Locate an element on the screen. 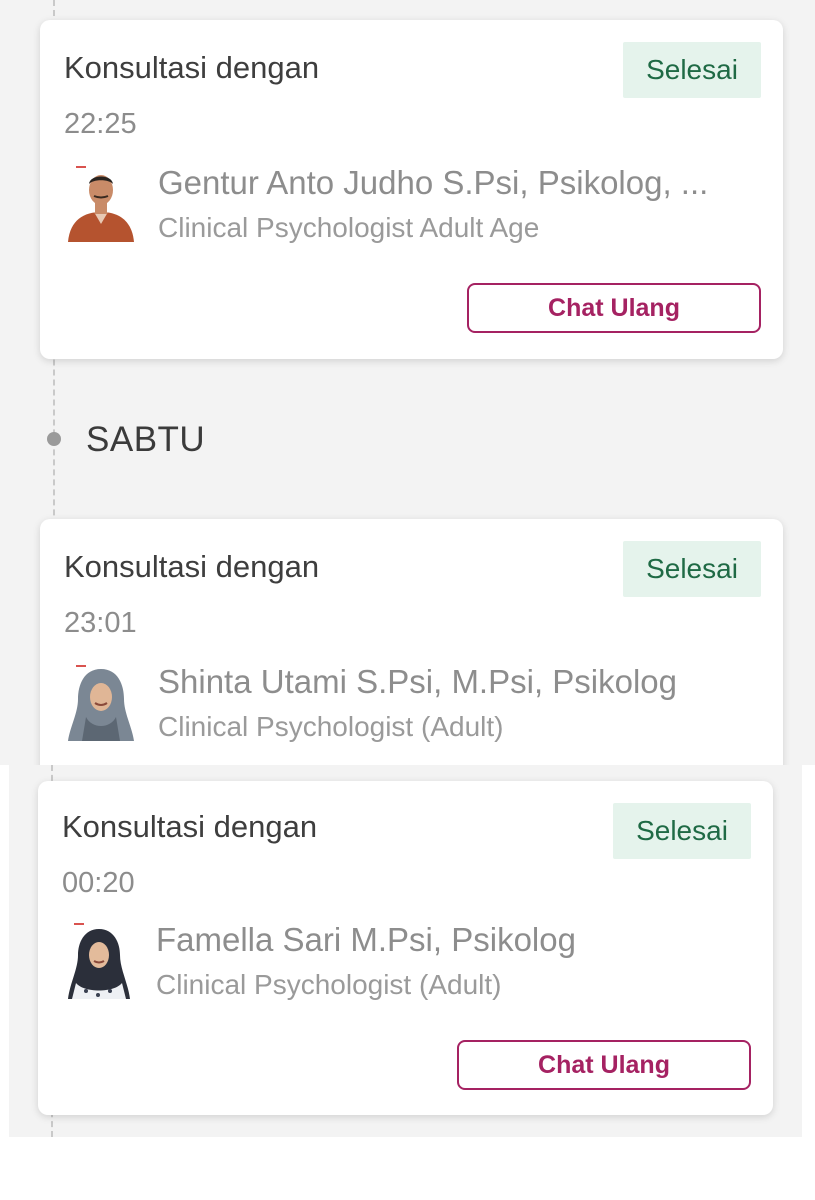  doctor-name: Shinta Utami S.Psi, M.Psi, Psikolog is located at coordinates (418, 681).